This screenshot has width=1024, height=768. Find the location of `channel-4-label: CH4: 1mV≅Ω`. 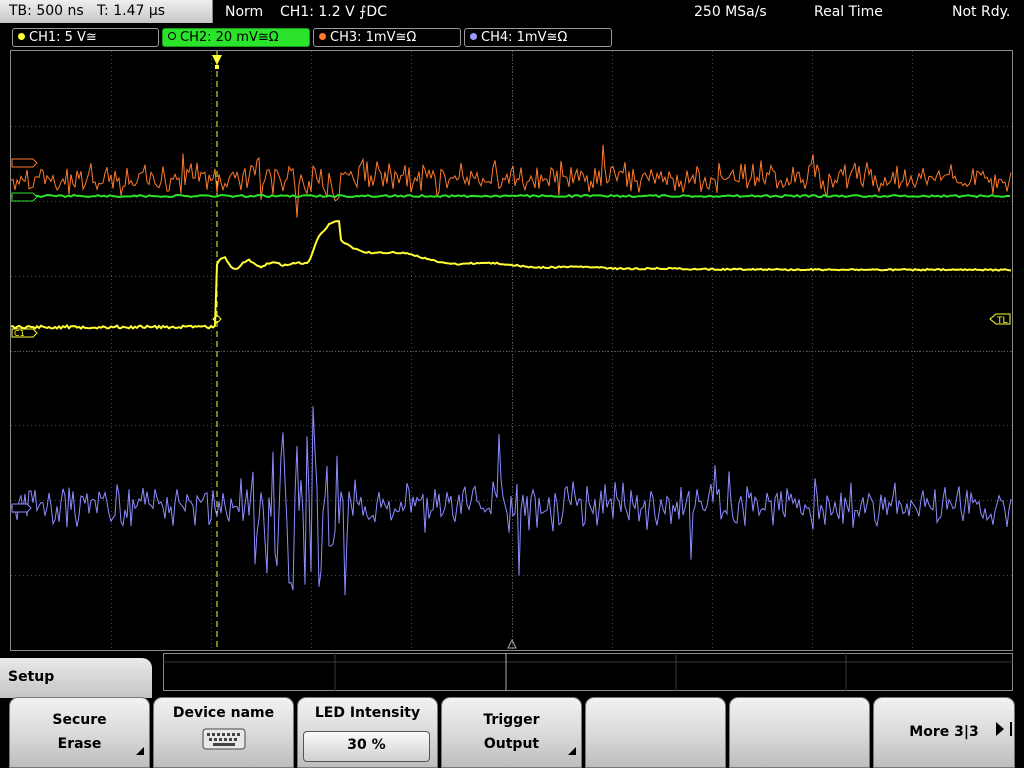

channel-4-label: CH4: 1mV≅Ω is located at coordinates (524, 37).